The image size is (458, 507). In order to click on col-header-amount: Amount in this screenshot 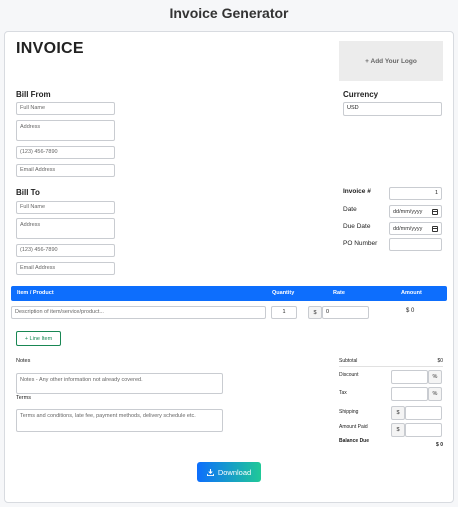, I will do `click(411, 293)`.